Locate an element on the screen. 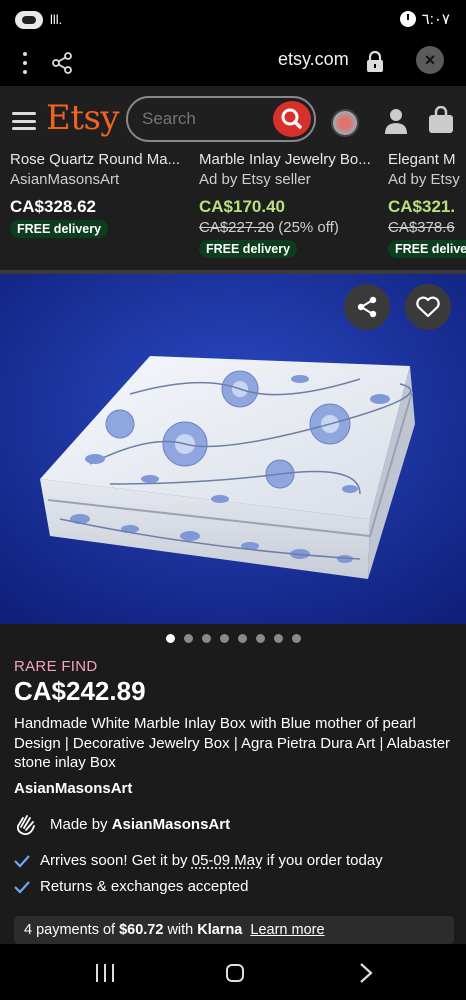 The height and width of the screenshot is (1000, 466). card-seller: Ad by Etsy is located at coordinates (424, 179).